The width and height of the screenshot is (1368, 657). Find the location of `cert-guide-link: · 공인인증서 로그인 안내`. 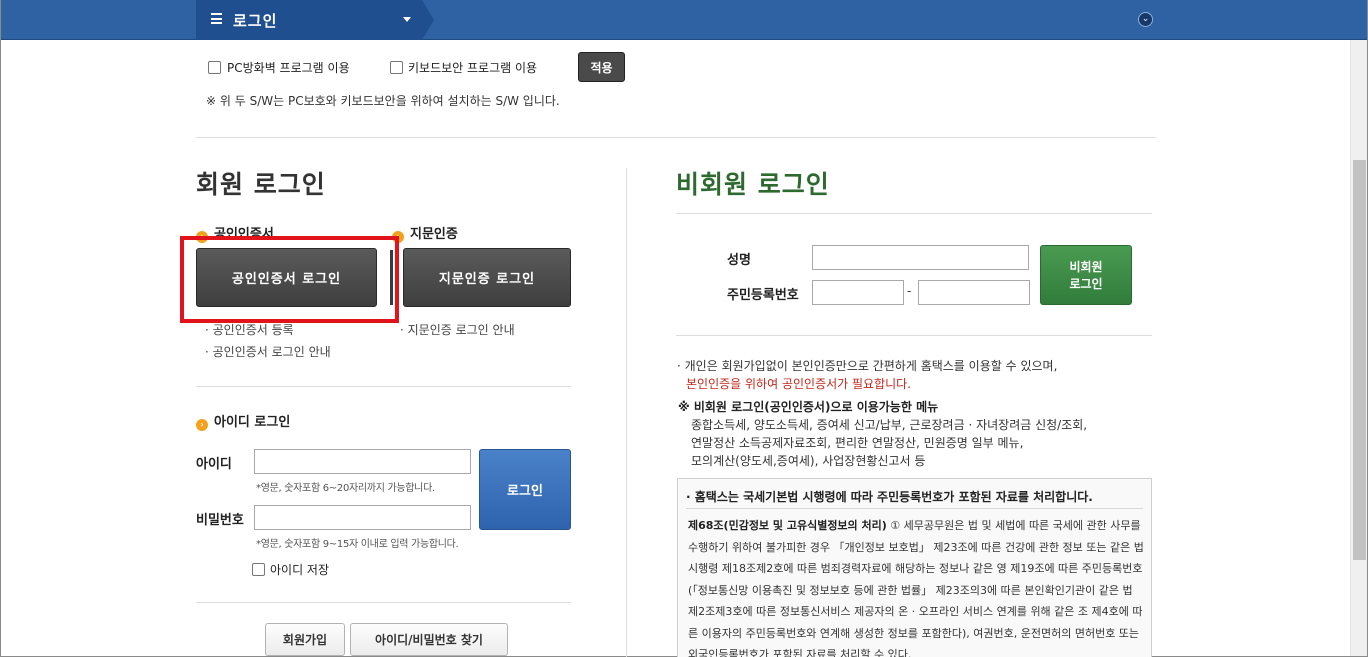

cert-guide-link: · 공인인증서 로그인 안내 is located at coordinates (268, 351).